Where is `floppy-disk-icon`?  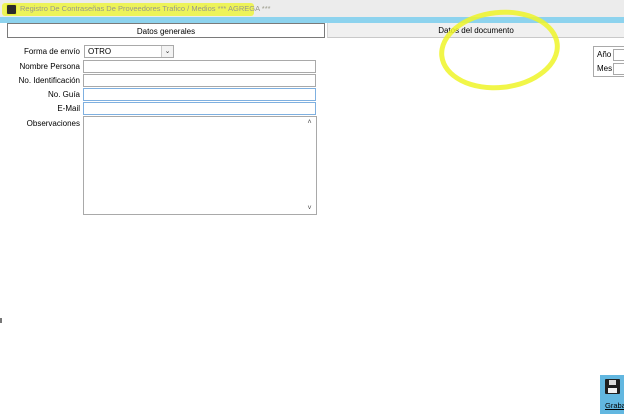 floppy-disk-icon is located at coordinates (612, 386).